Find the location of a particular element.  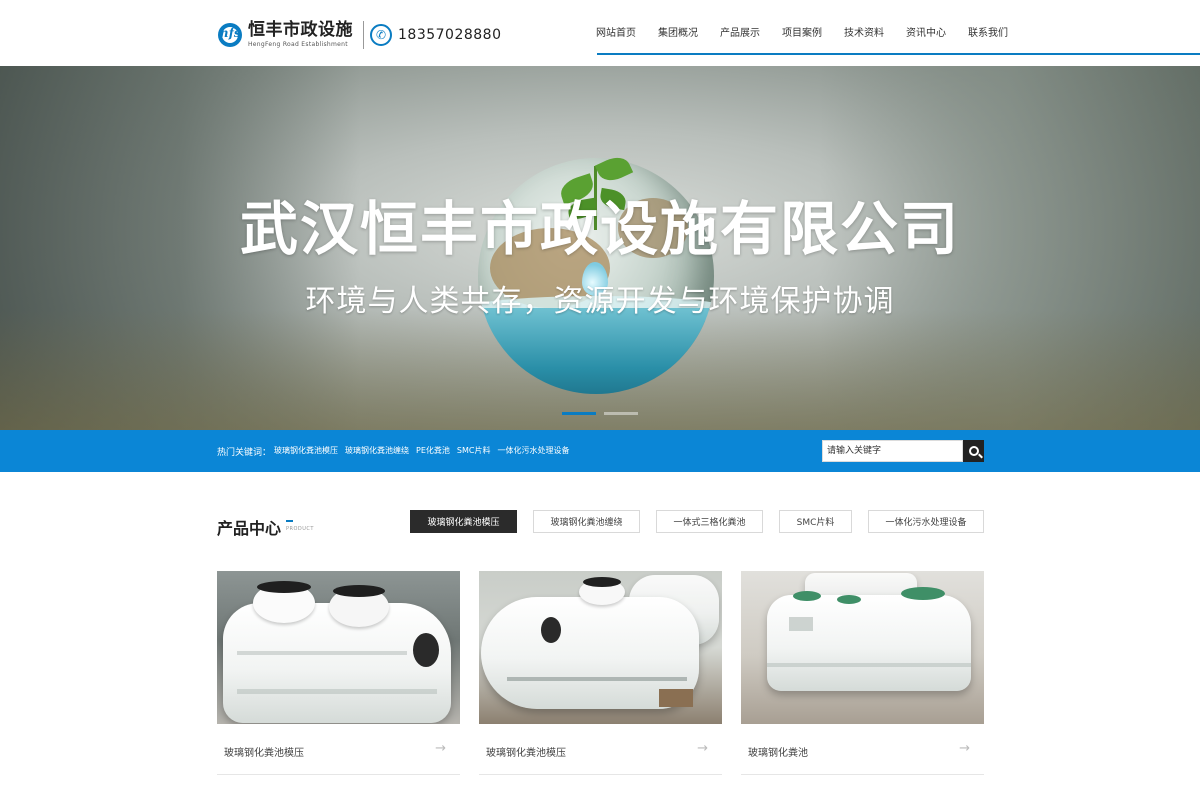

section-title-dash is located at coordinates (289, 521).